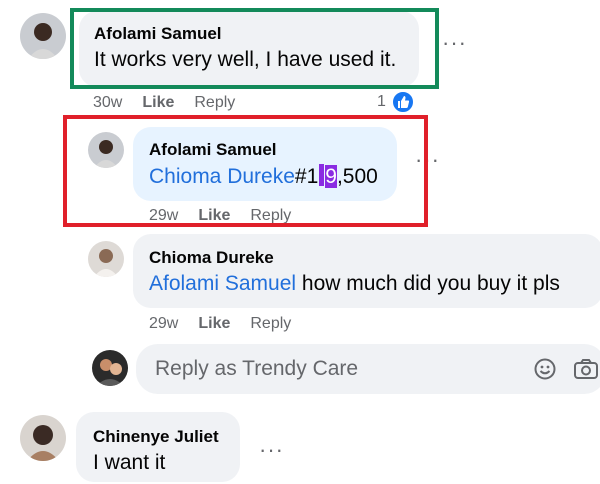 This screenshot has width=600, height=484. Describe the element at coordinates (211, 258) in the screenshot. I see `comment-author: Chioma Dureke` at that location.